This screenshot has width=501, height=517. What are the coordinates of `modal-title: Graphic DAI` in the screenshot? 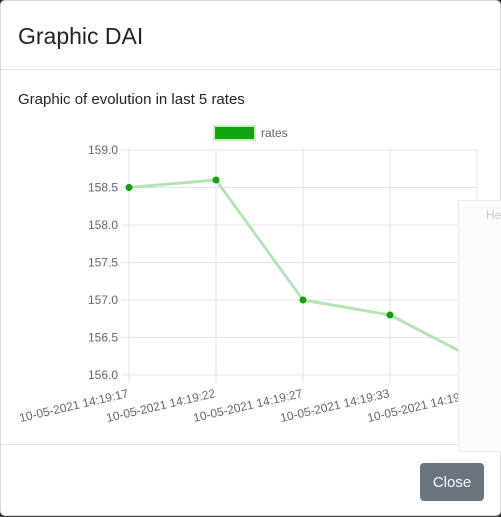 It's located at (81, 36).